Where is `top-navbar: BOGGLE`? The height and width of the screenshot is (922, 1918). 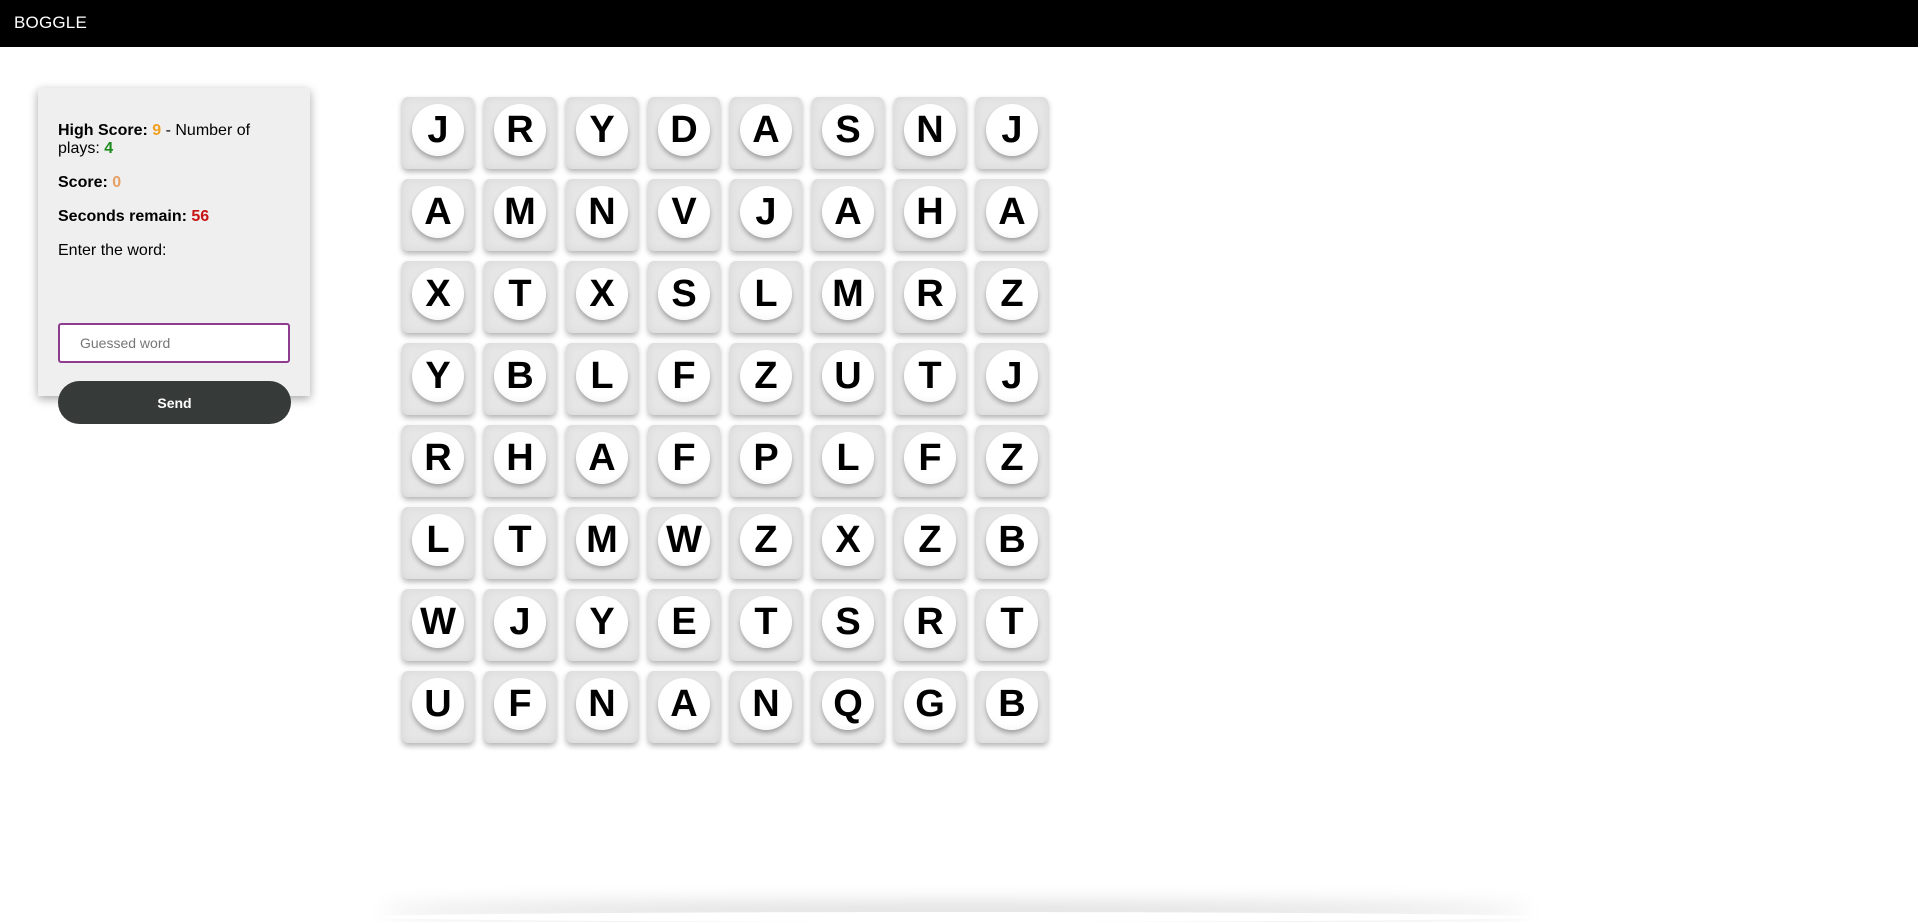
top-navbar: BOGGLE is located at coordinates (959, 23).